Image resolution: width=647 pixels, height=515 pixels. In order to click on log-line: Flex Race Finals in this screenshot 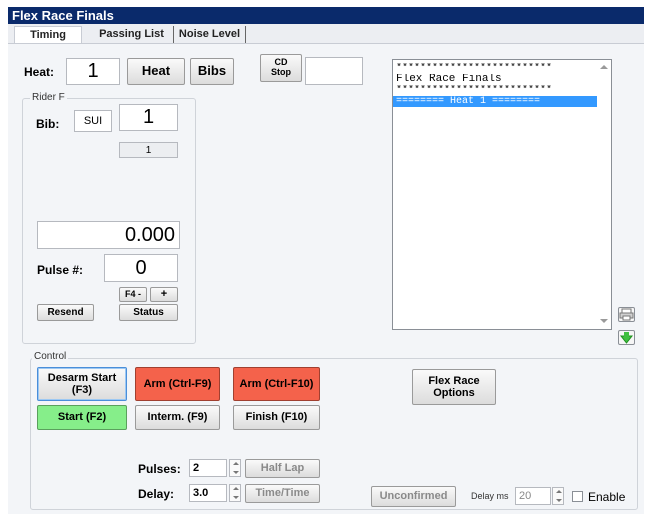, I will do `click(449, 79)`.